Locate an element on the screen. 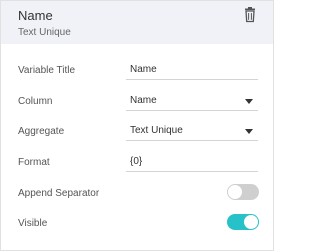  format-value: {0} is located at coordinates (136, 161).